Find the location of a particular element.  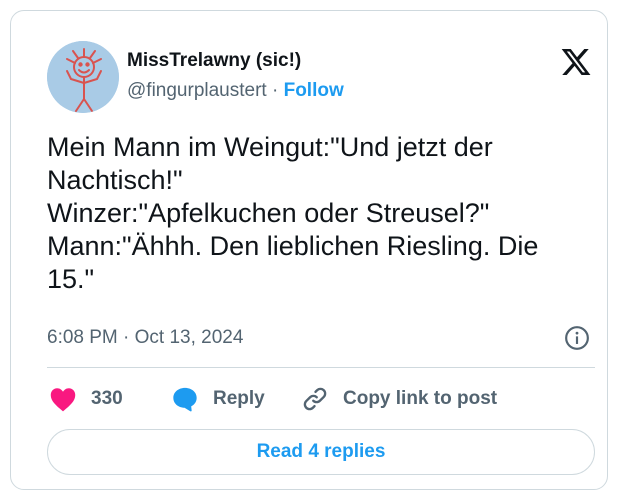

link-icon is located at coordinates (315, 399).